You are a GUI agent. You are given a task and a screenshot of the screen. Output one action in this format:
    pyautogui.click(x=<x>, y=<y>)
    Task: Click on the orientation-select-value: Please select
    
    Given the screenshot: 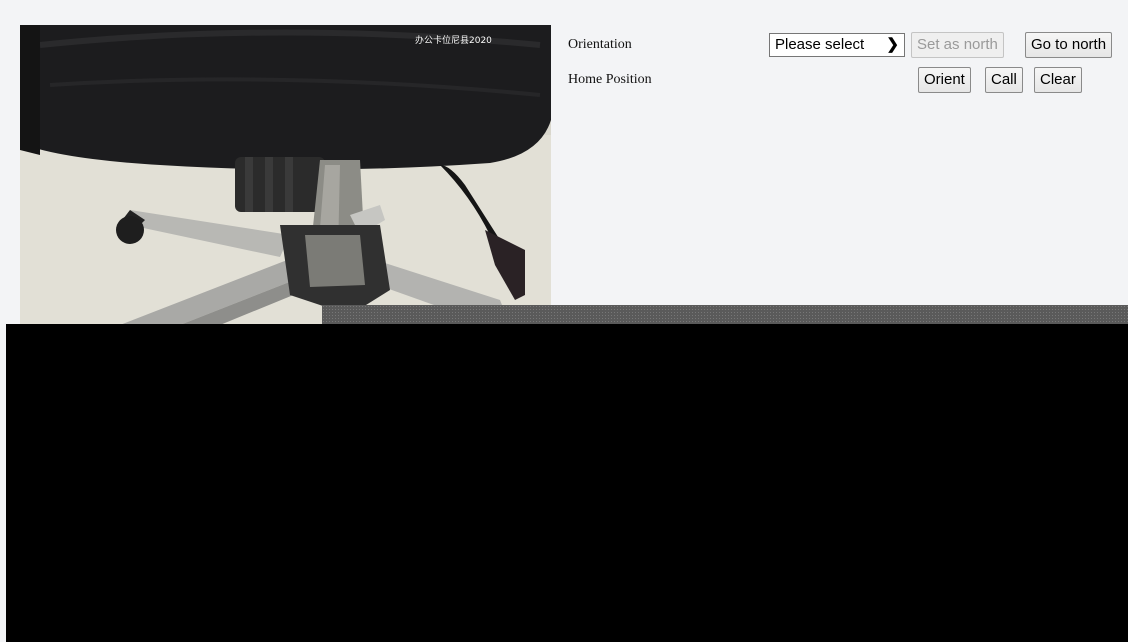 What is the action you would take?
    pyautogui.click(x=820, y=44)
    